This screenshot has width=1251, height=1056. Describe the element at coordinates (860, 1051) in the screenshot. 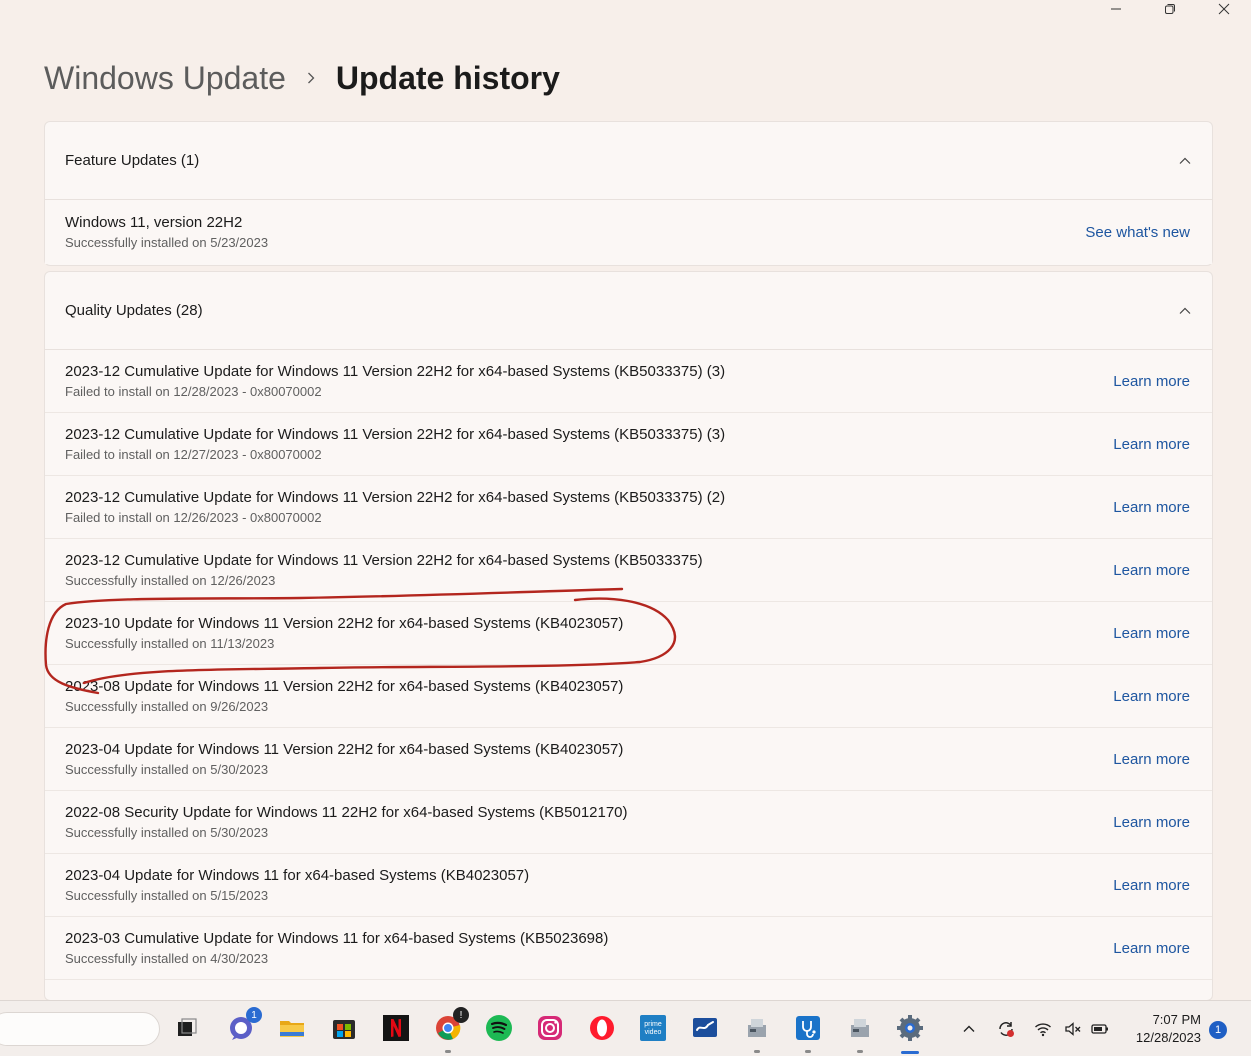

I see `setup-running-indicator` at that location.